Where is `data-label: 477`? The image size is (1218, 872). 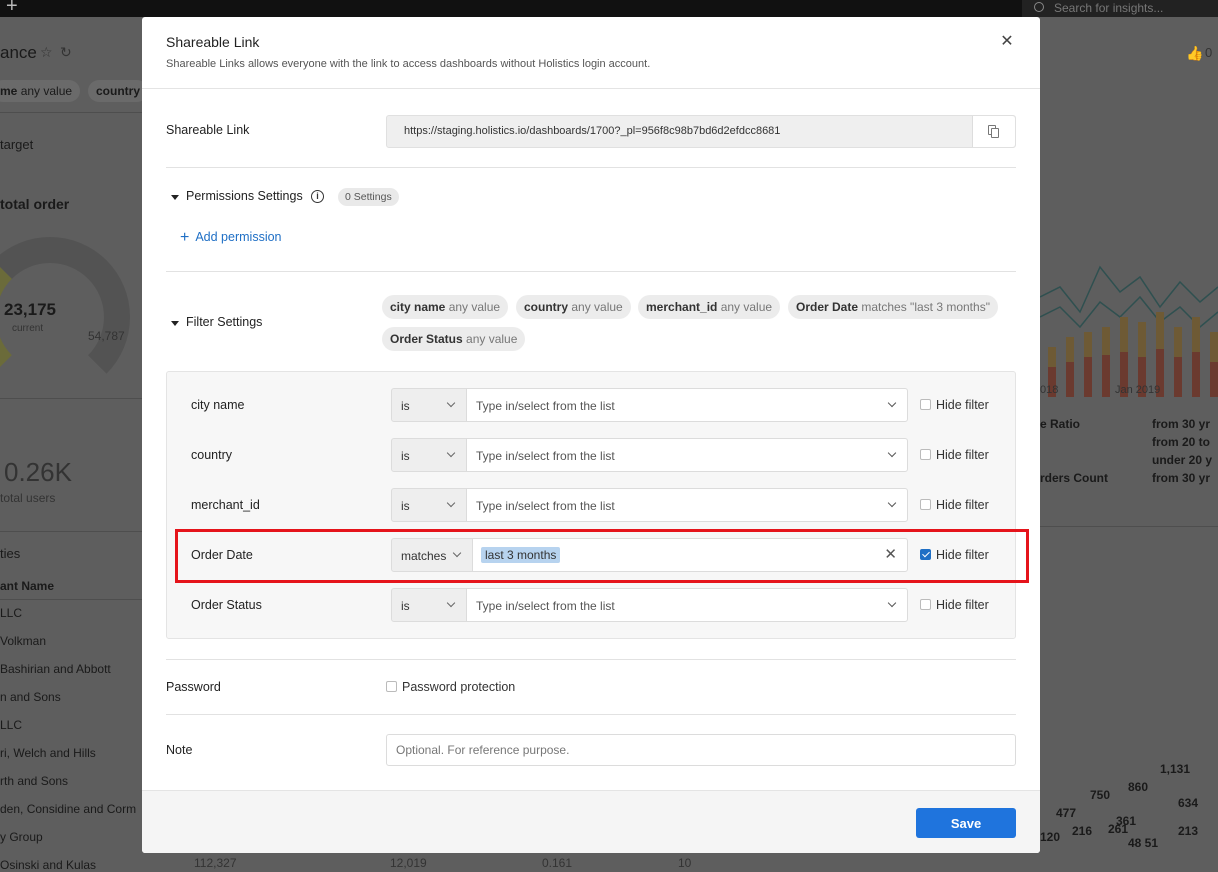
data-label: 477 is located at coordinates (1066, 813).